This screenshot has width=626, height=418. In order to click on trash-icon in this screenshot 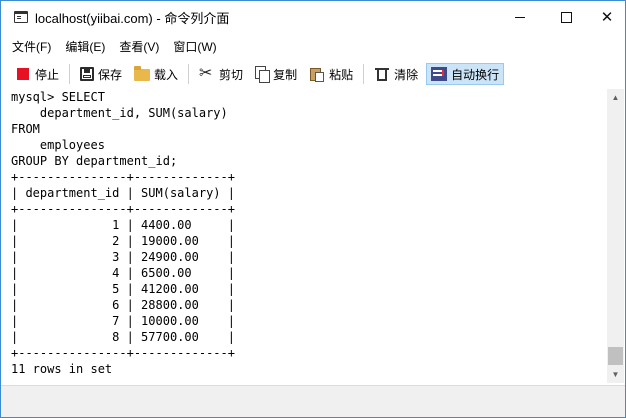, I will do `click(382, 74)`.